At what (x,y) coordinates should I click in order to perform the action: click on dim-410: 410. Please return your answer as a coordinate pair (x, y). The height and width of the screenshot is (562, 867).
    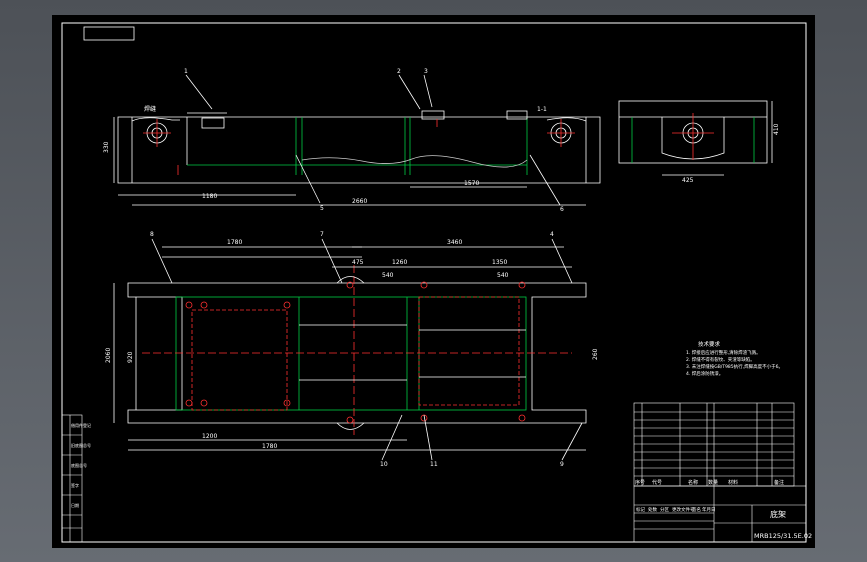
    Looking at the image, I should click on (776, 129).